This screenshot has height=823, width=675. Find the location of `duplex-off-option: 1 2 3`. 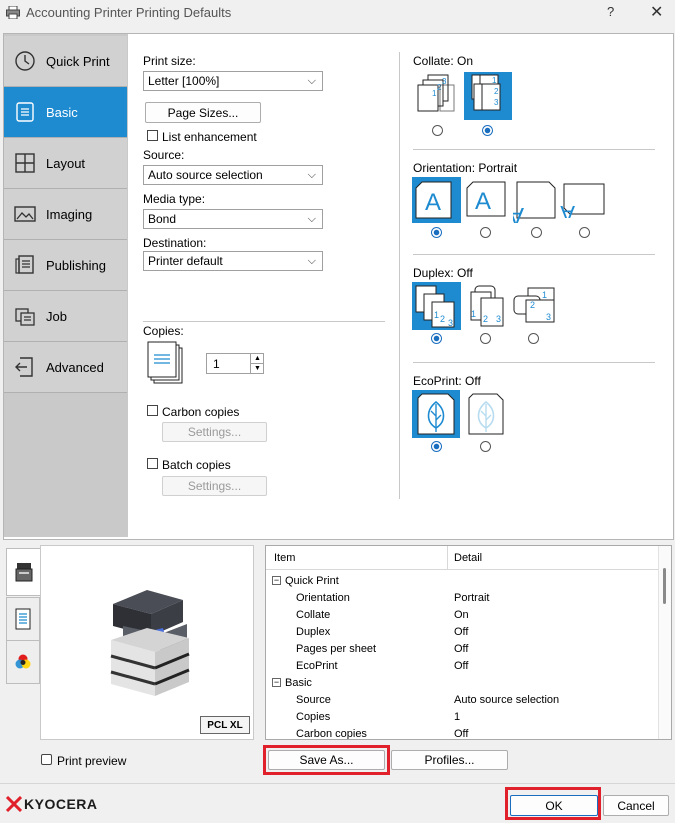

duplex-off-option: 1 2 3 is located at coordinates (436, 306).